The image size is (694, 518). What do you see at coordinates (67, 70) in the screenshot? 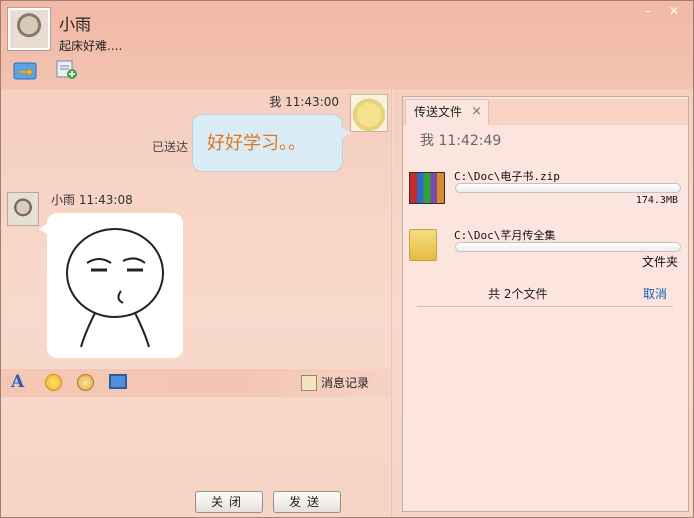
I see `add-note-icon` at bounding box center [67, 70].